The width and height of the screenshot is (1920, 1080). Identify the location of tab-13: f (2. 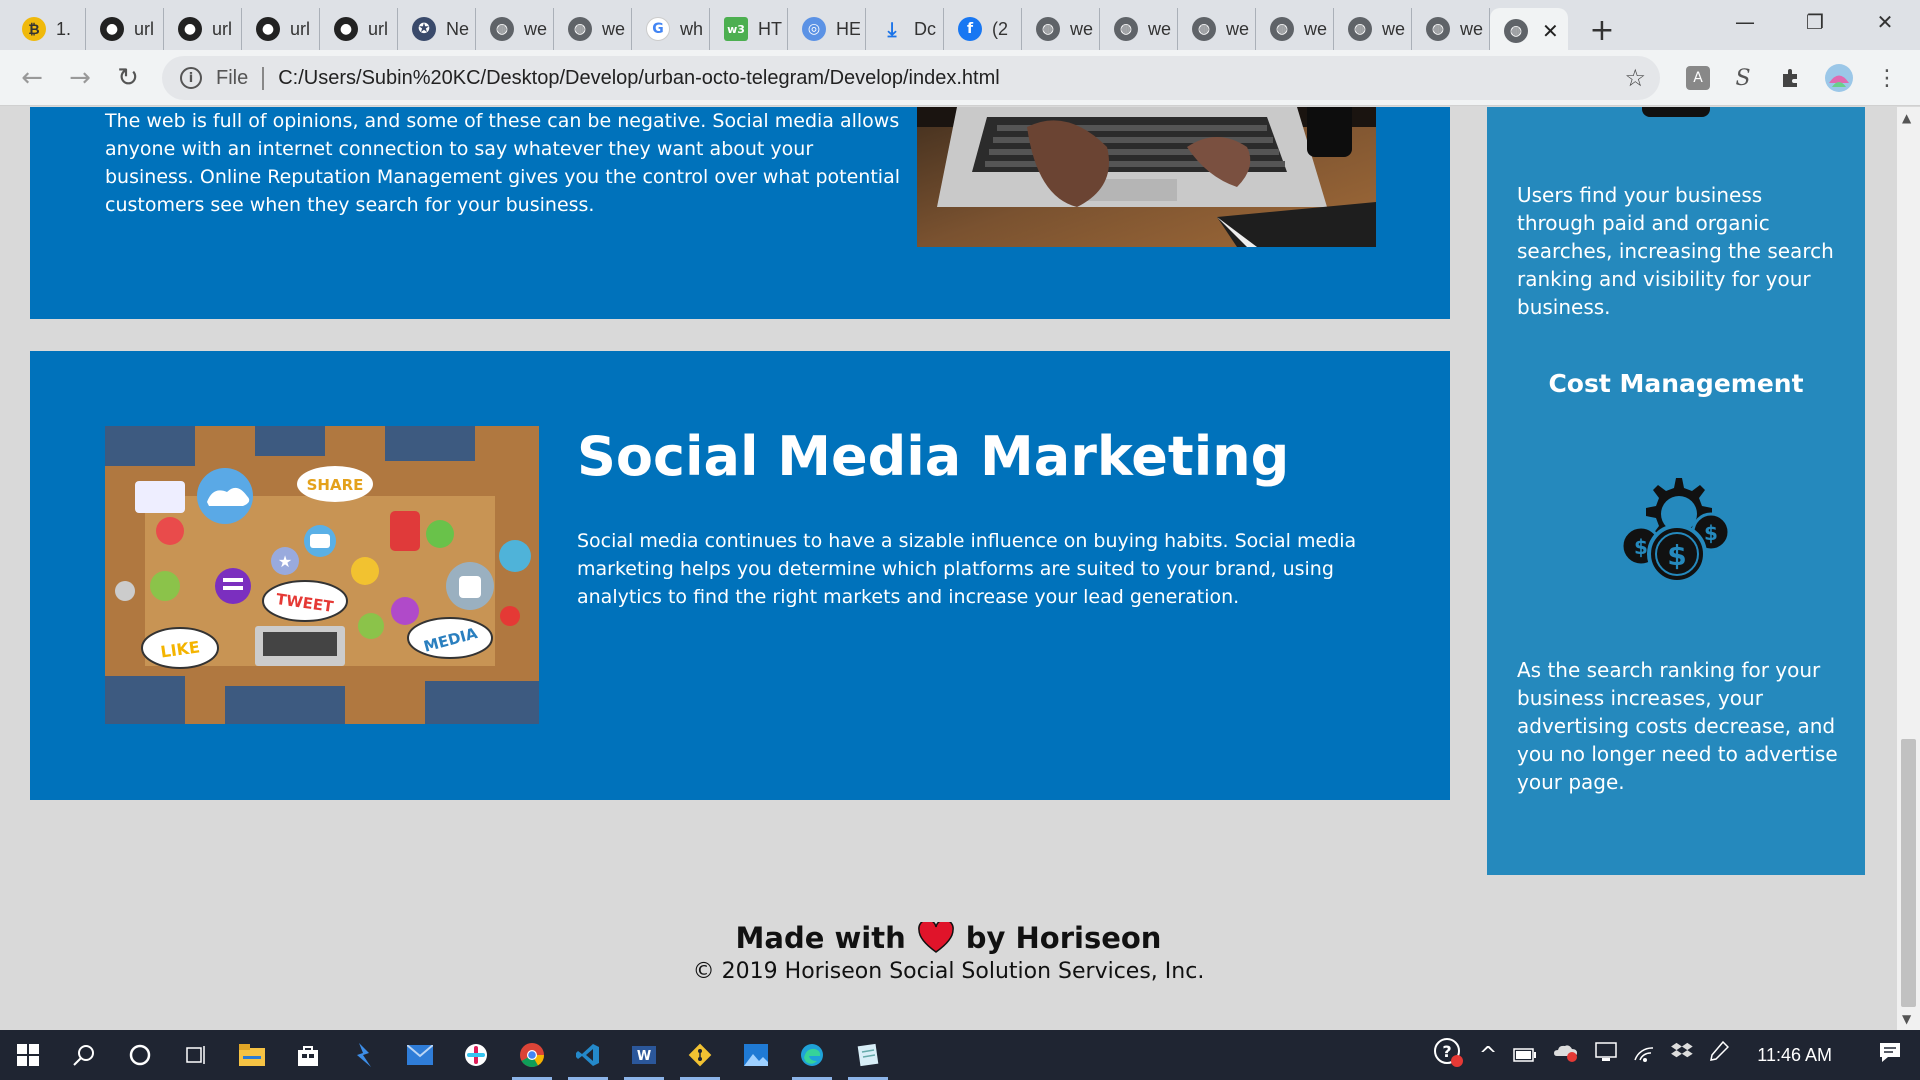
(983, 29).